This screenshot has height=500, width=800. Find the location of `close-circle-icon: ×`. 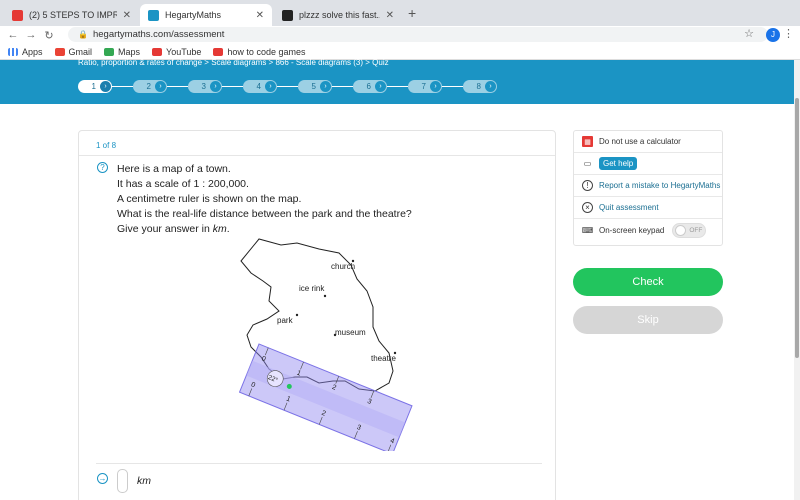

close-circle-icon: × is located at coordinates (587, 207).